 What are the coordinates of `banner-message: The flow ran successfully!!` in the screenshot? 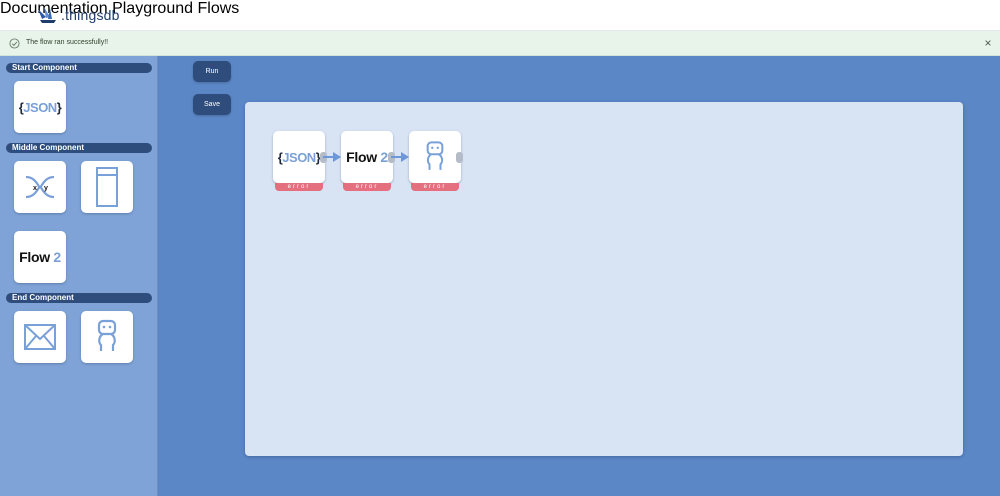 It's located at (67, 42).